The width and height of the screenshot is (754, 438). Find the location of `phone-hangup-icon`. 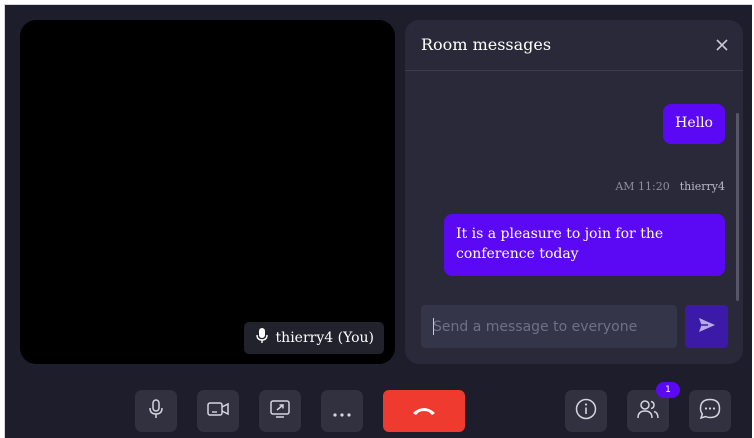

phone-hangup-icon is located at coordinates (424, 411).